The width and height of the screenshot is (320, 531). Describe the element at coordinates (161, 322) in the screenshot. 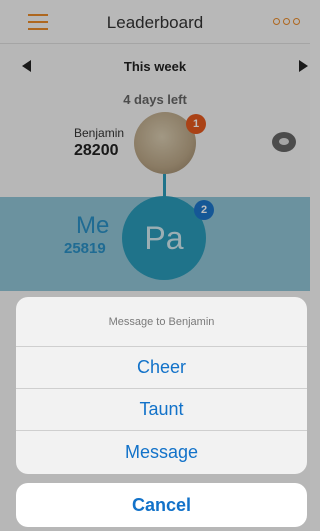

I see `action-sheet-title: Message to Benjamin` at that location.